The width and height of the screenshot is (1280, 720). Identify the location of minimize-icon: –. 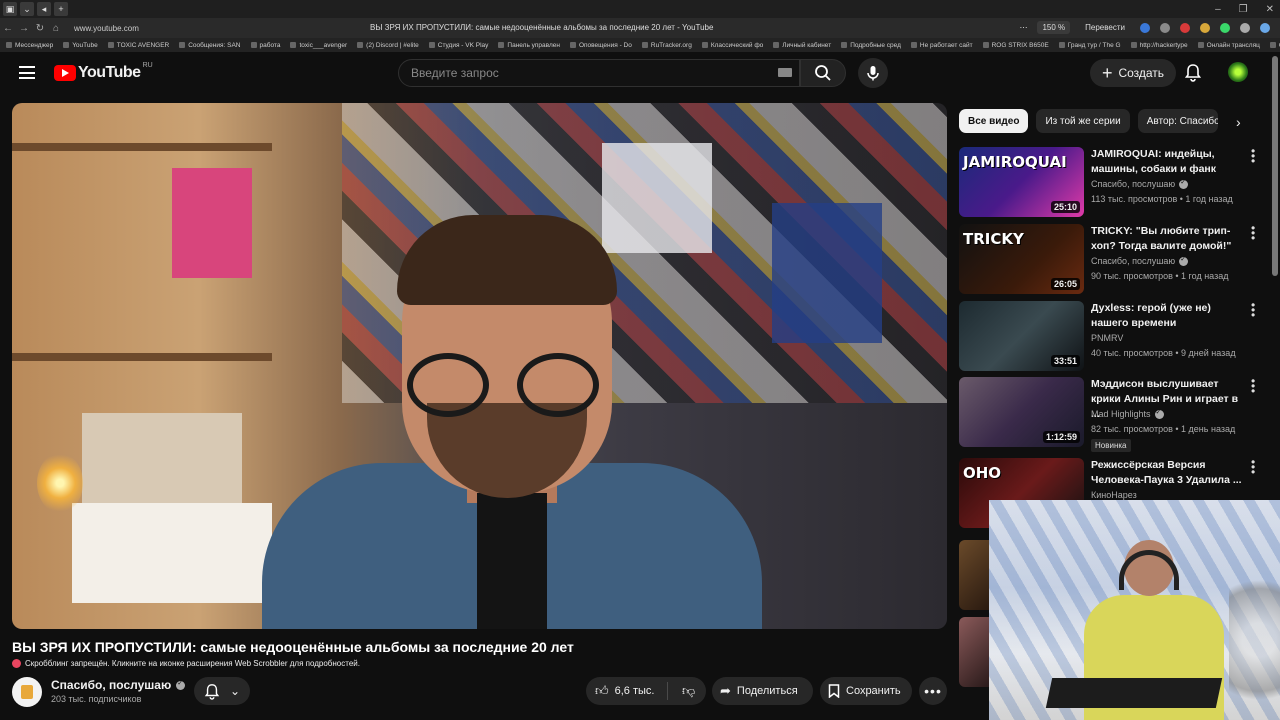
(1218, 9).